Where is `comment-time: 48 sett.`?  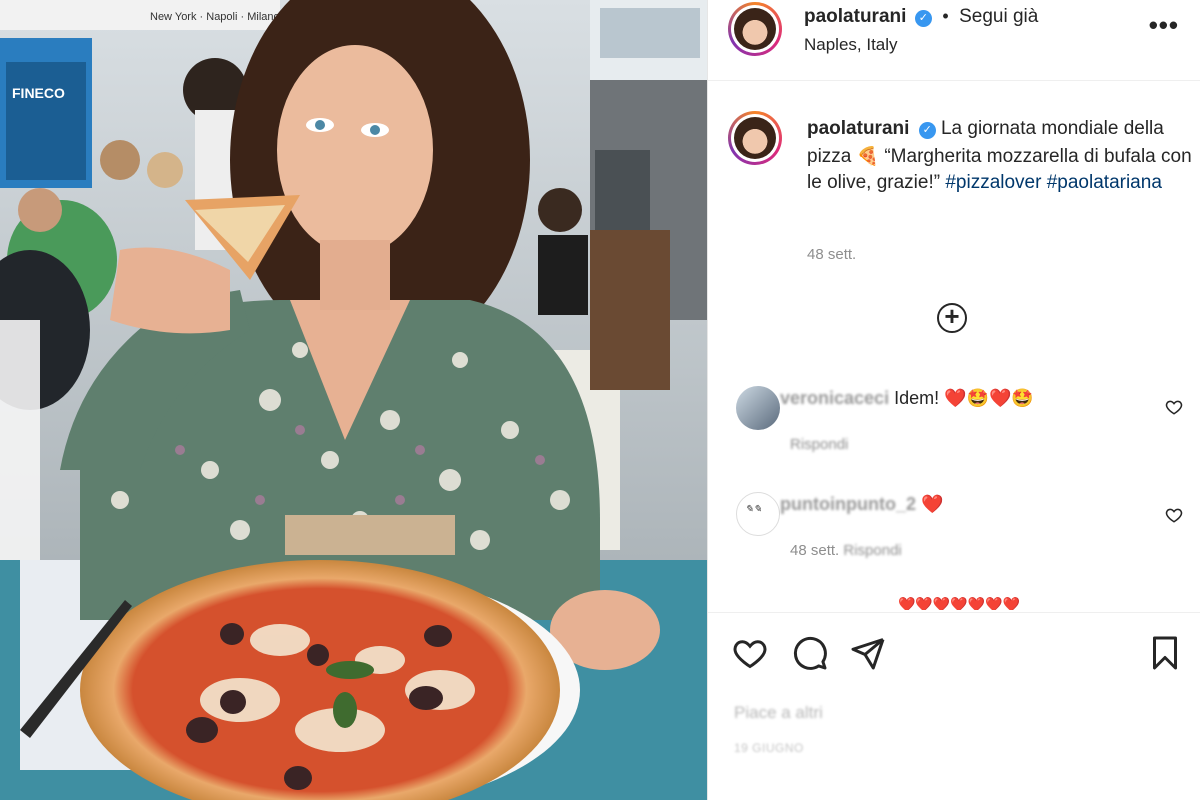
comment-time: 48 sett. is located at coordinates (815, 550).